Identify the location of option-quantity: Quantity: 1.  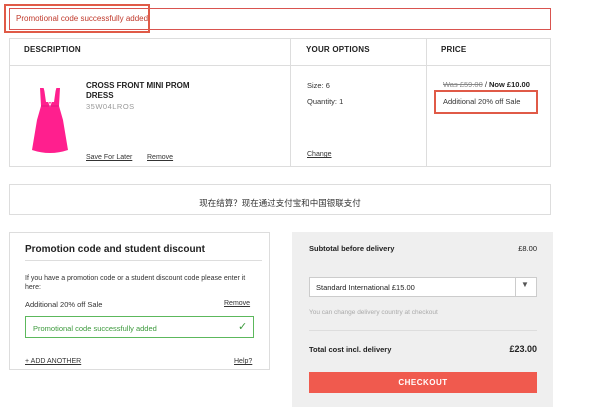
(325, 101).